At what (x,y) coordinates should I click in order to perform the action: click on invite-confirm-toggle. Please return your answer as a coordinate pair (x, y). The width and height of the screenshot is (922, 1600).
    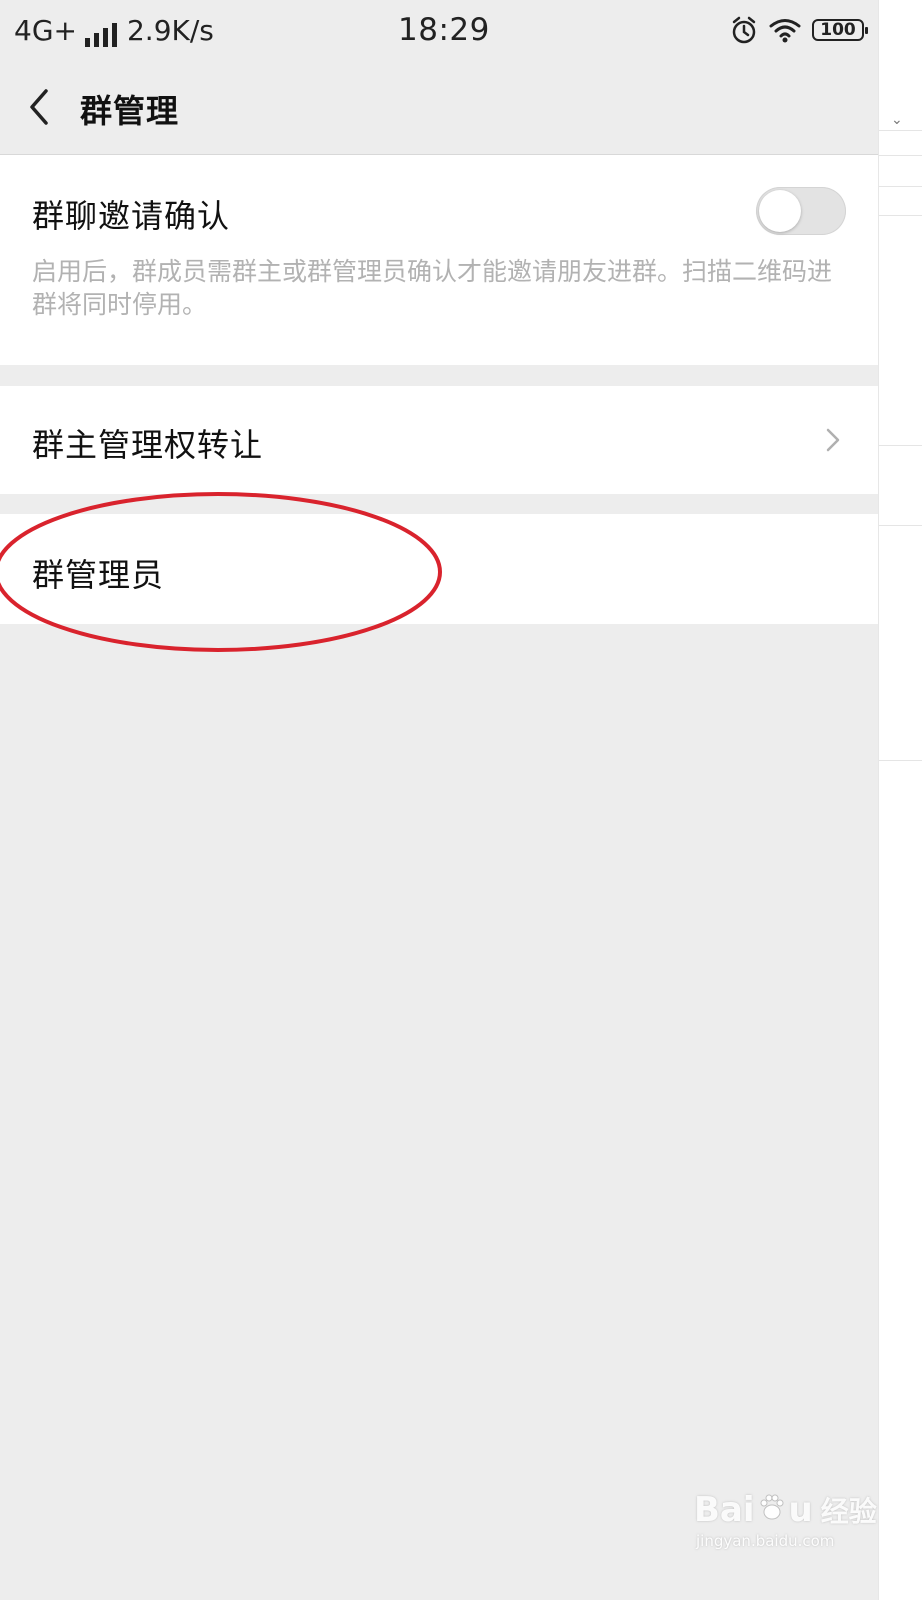
    Looking at the image, I should click on (801, 211).